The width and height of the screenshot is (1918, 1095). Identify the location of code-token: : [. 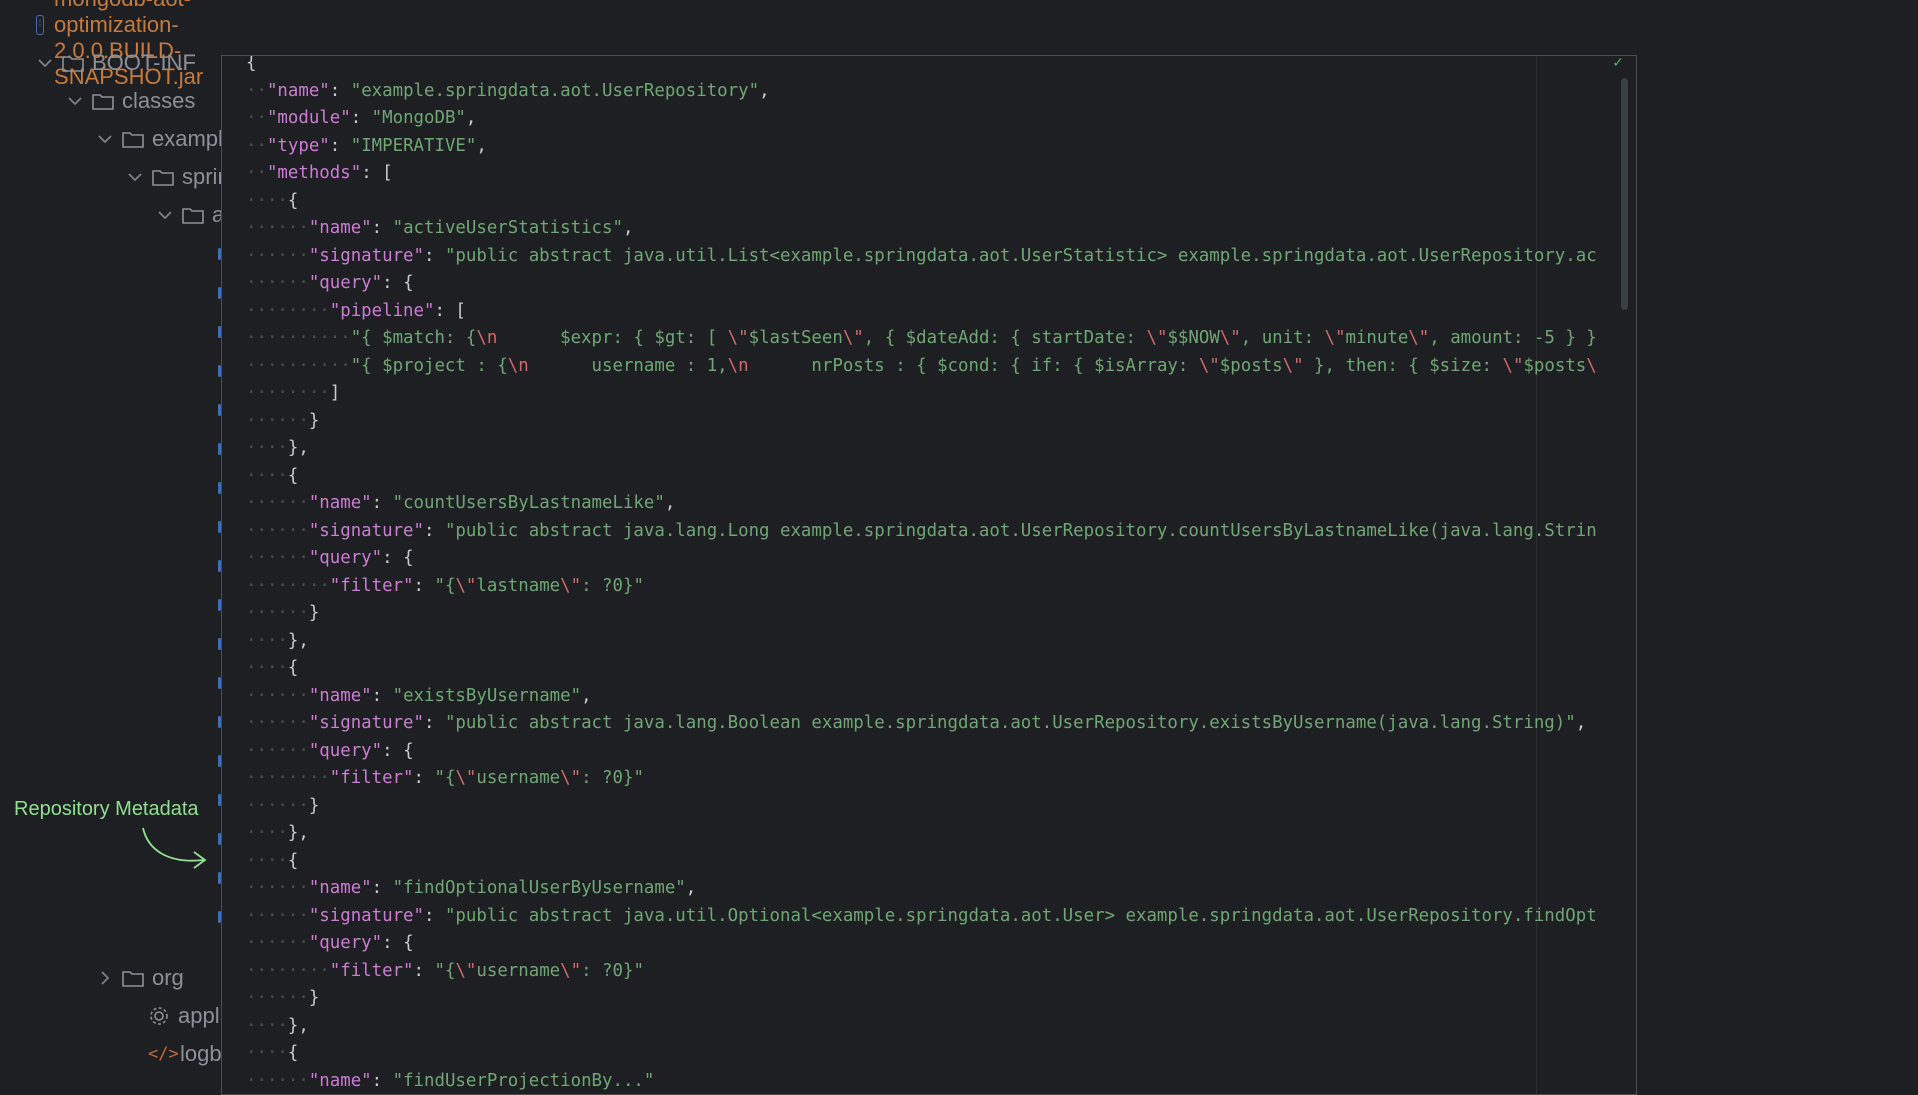
(449, 311).